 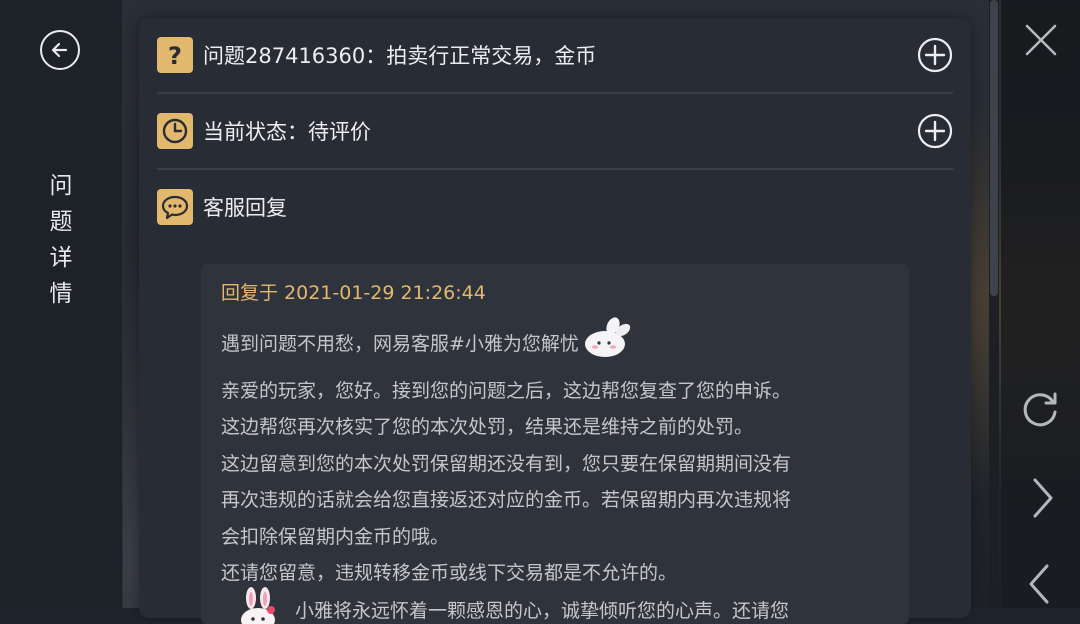 What do you see at coordinates (353, 293) in the screenshot?
I see `reply-timestamp: 回复于 2021-01-29 21:26:44` at bounding box center [353, 293].